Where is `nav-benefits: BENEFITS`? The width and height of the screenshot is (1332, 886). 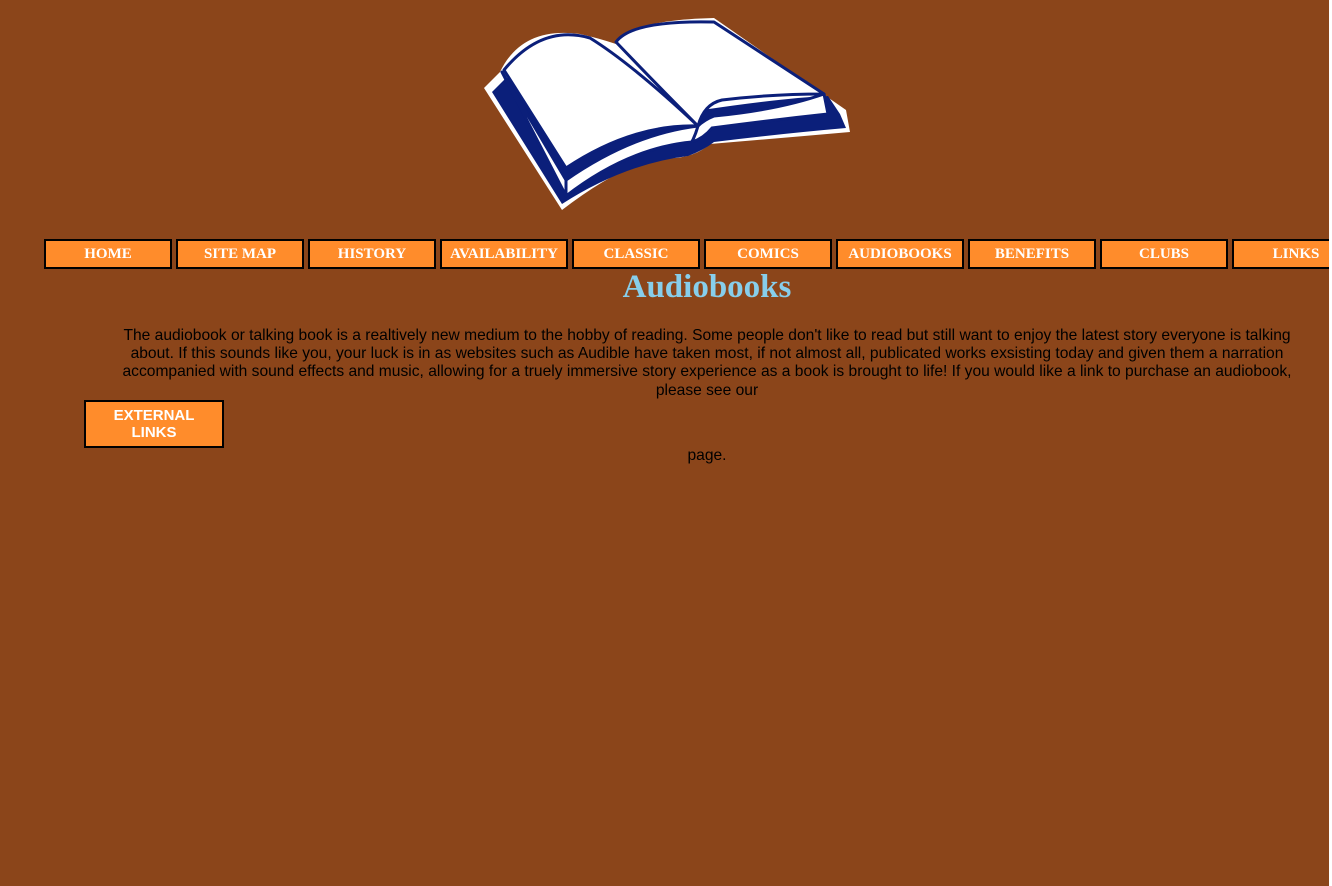 nav-benefits: BENEFITS is located at coordinates (1032, 254).